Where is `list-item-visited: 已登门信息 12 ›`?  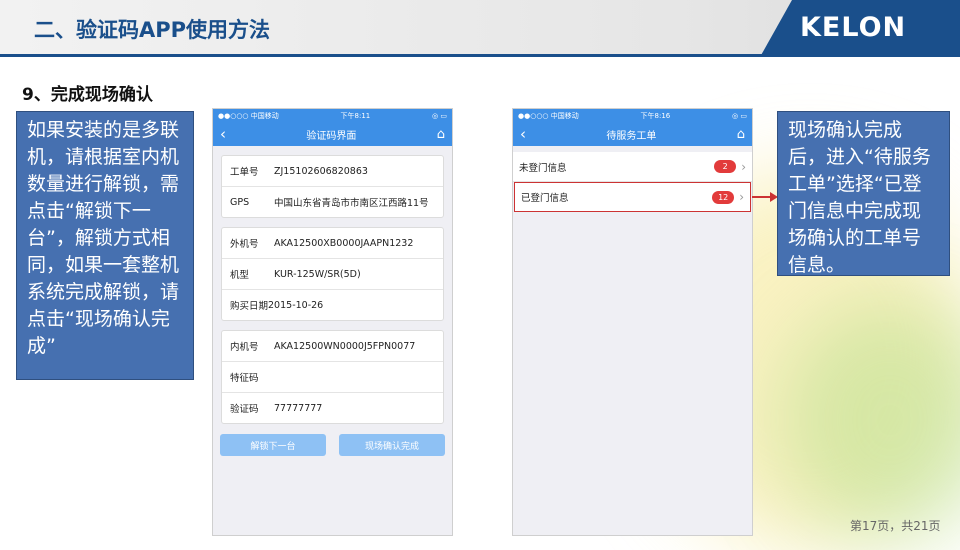
list-item-visited: 已登门信息 12 › is located at coordinates (632, 197).